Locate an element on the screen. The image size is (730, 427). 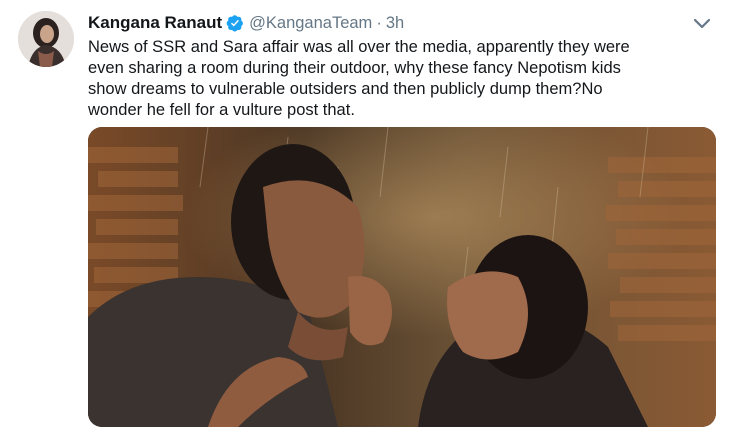
verified-badge-icon is located at coordinates (235, 23).